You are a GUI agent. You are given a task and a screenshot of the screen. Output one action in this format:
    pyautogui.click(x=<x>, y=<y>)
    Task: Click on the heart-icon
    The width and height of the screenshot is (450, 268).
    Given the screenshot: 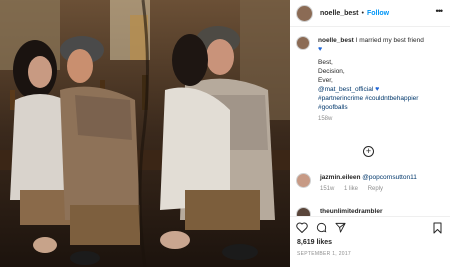 What is the action you would take?
    pyautogui.click(x=302, y=227)
    